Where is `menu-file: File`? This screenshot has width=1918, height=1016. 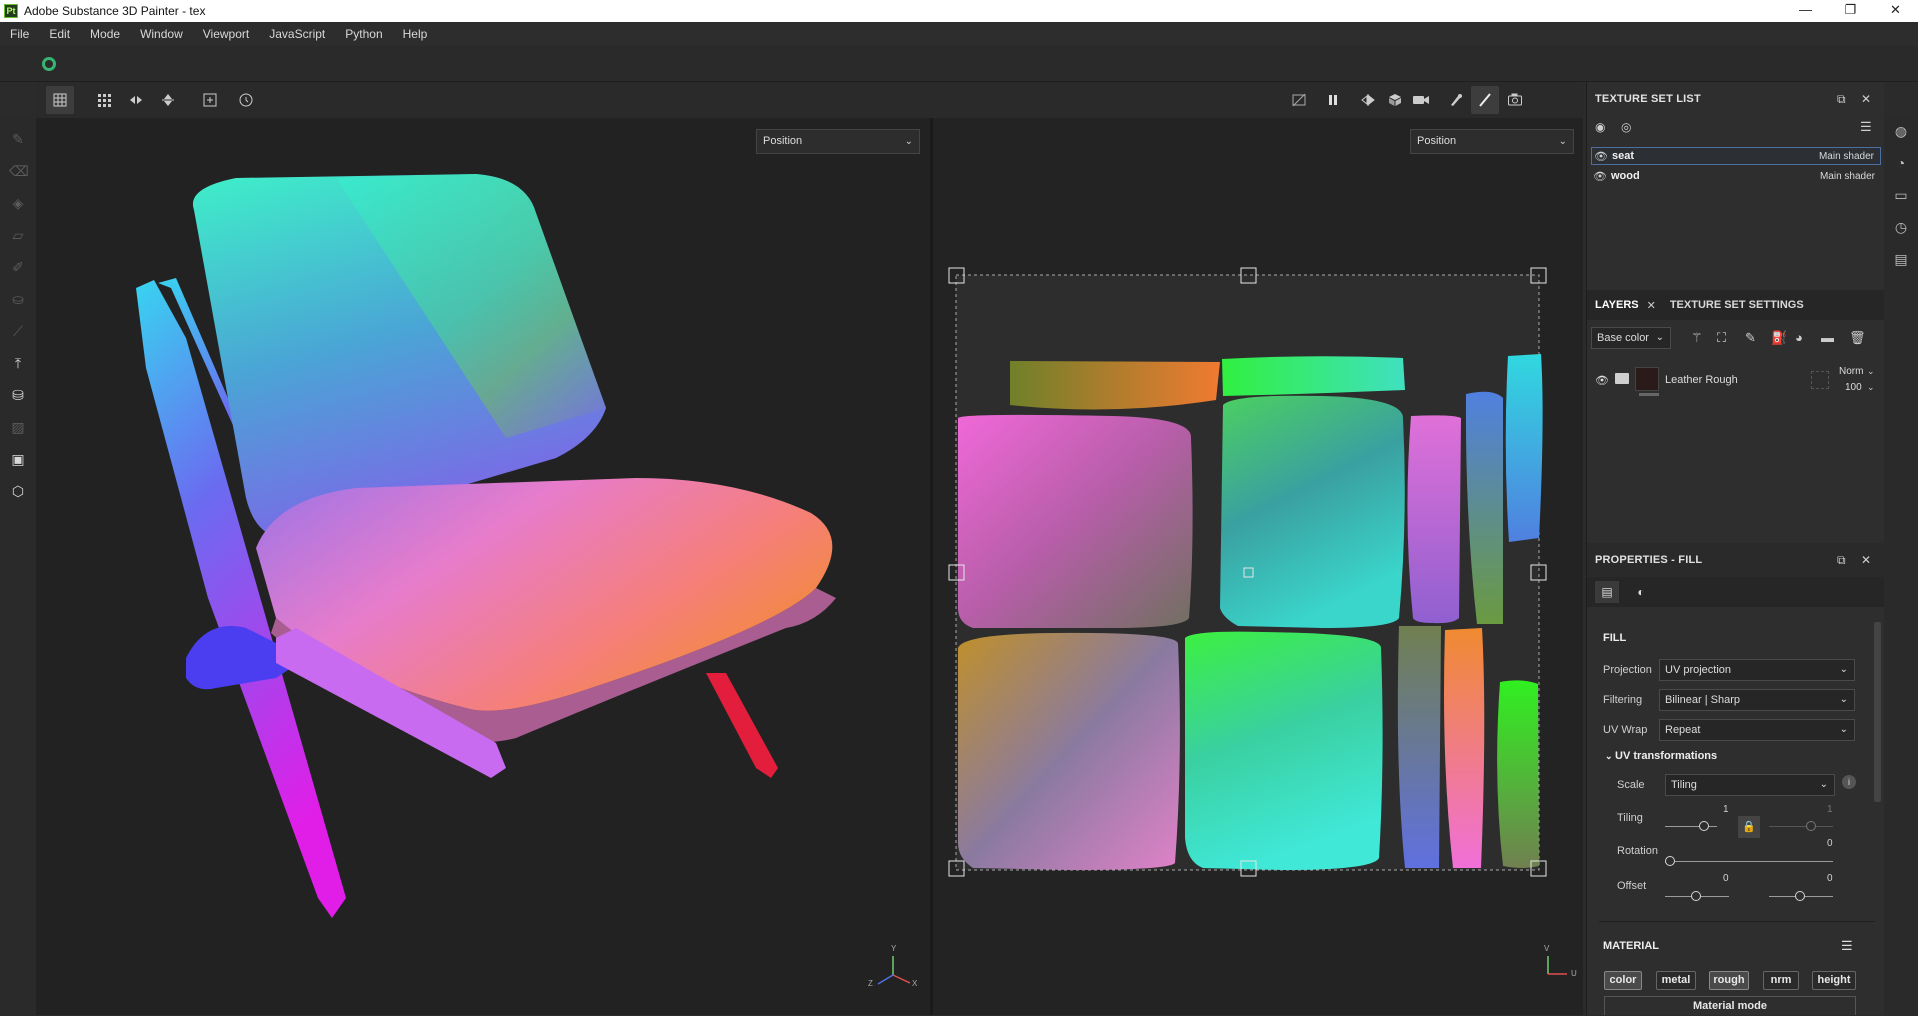
menu-file: File is located at coordinates (19, 34).